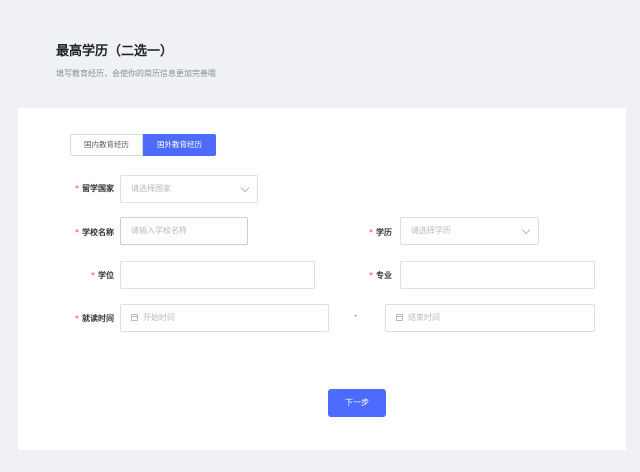 Image resolution: width=640 pixels, height=472 pixels. Describe the element at coordinates (102, 275) in the screenshot. I see `degree-label: * 学位` at that location.